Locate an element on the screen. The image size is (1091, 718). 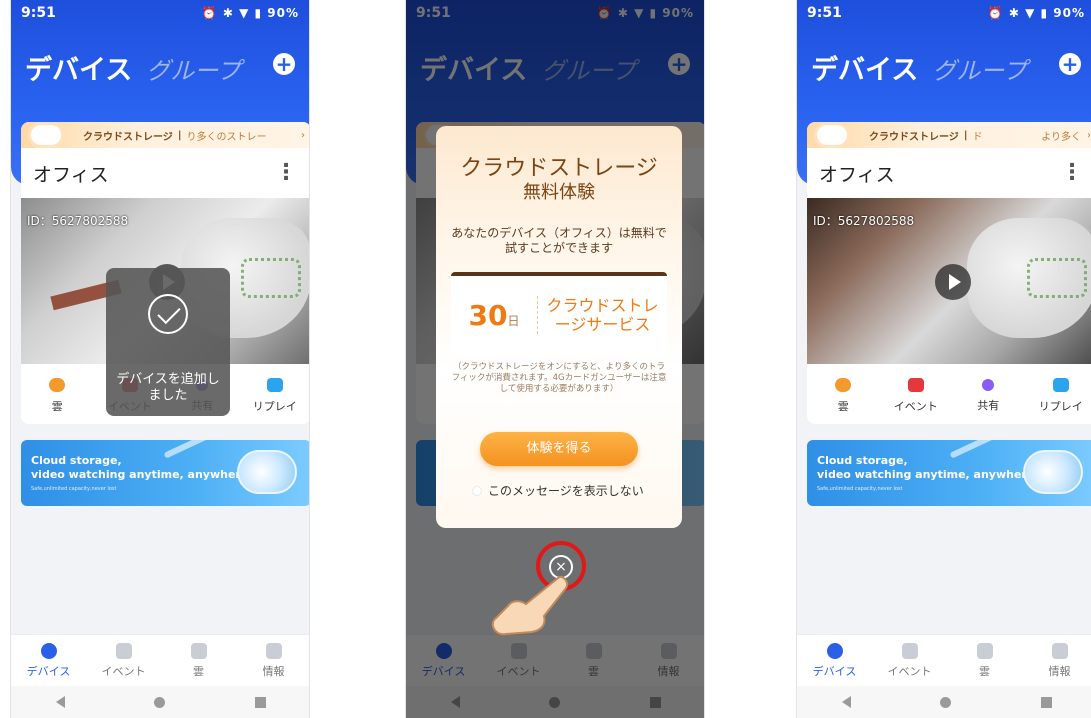
camera-thumbnail: ID：5627802588 is located at coordinates (949, 281).